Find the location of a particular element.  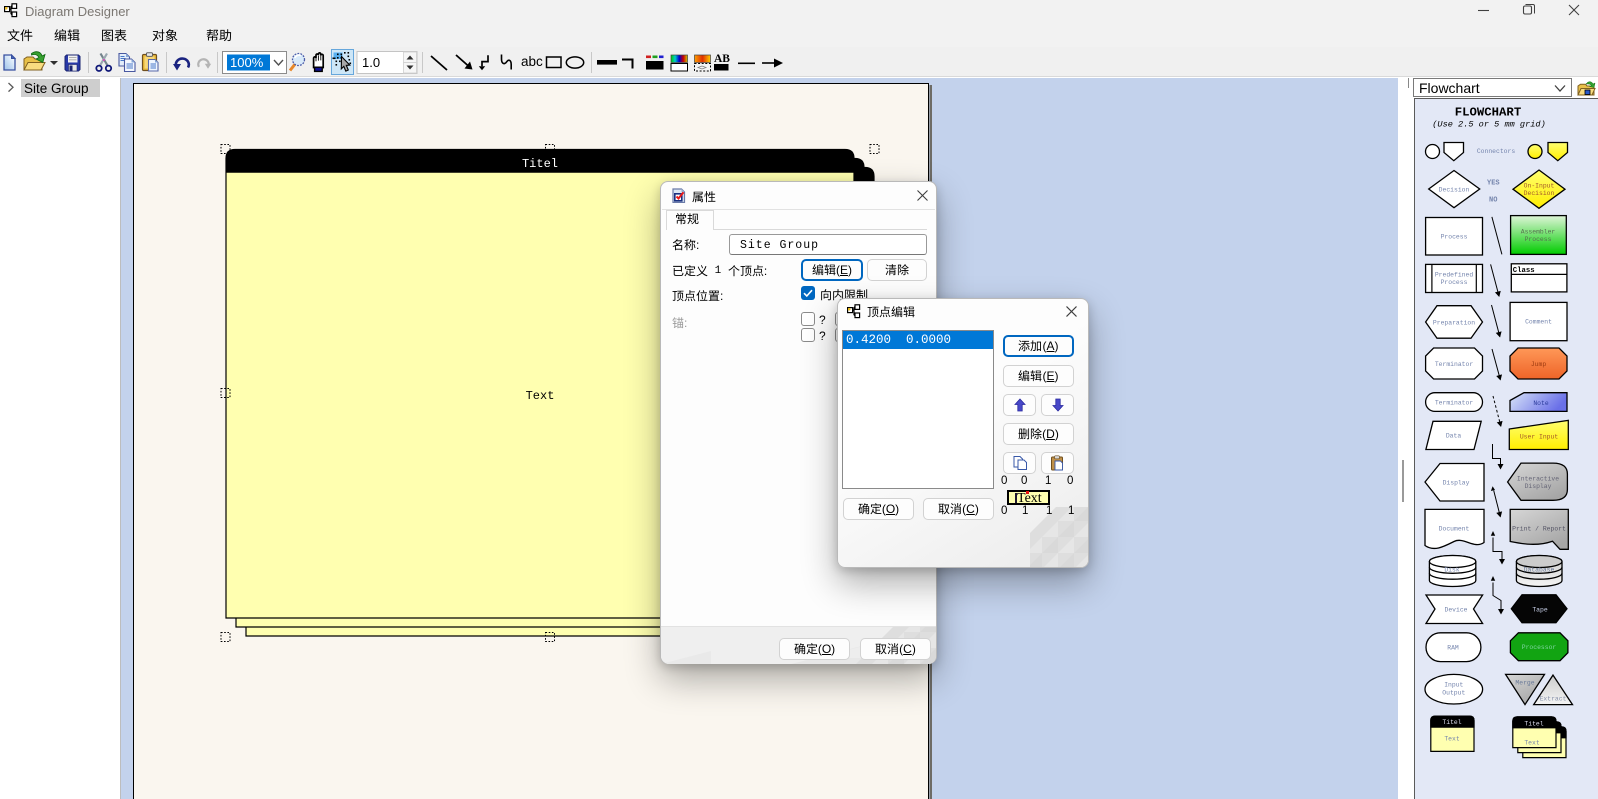

svg-text: Note is located at coordinates (1541, 403).